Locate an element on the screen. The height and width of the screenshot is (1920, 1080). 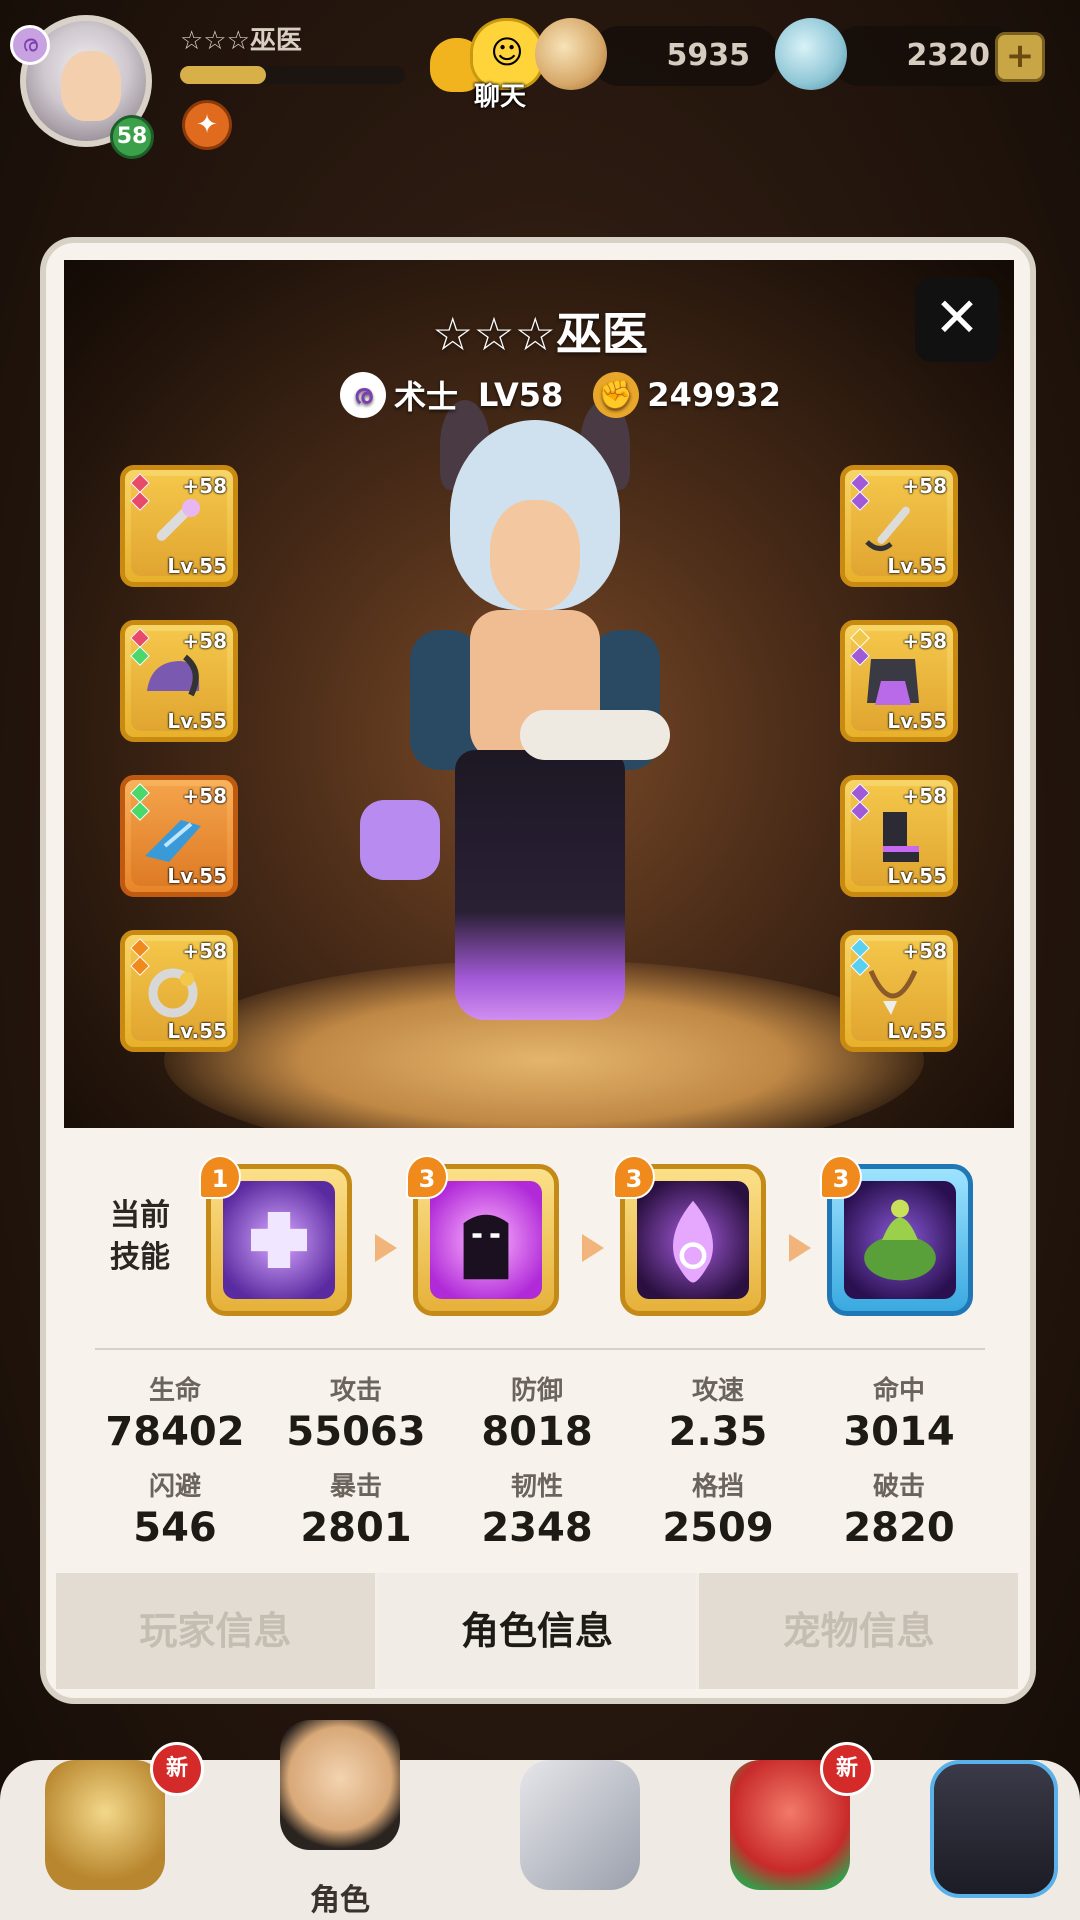
stat-label: 闪避 is located at coordinates (174, 1487).